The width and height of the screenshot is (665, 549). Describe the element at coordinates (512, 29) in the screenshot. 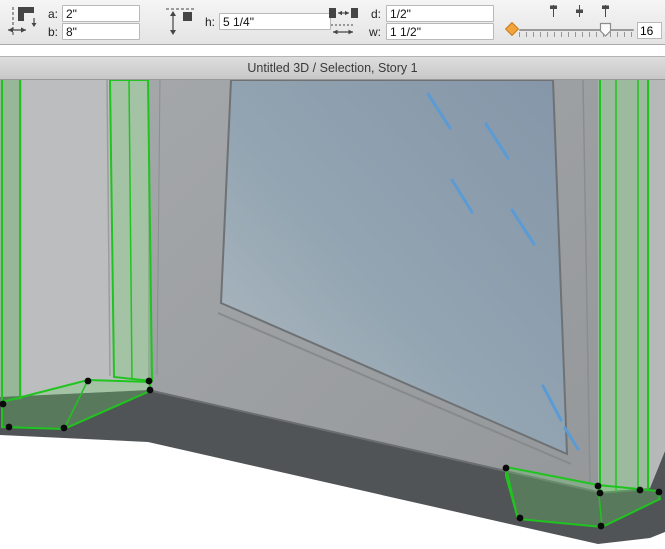

I see `marker-diamond-icon` at that location.